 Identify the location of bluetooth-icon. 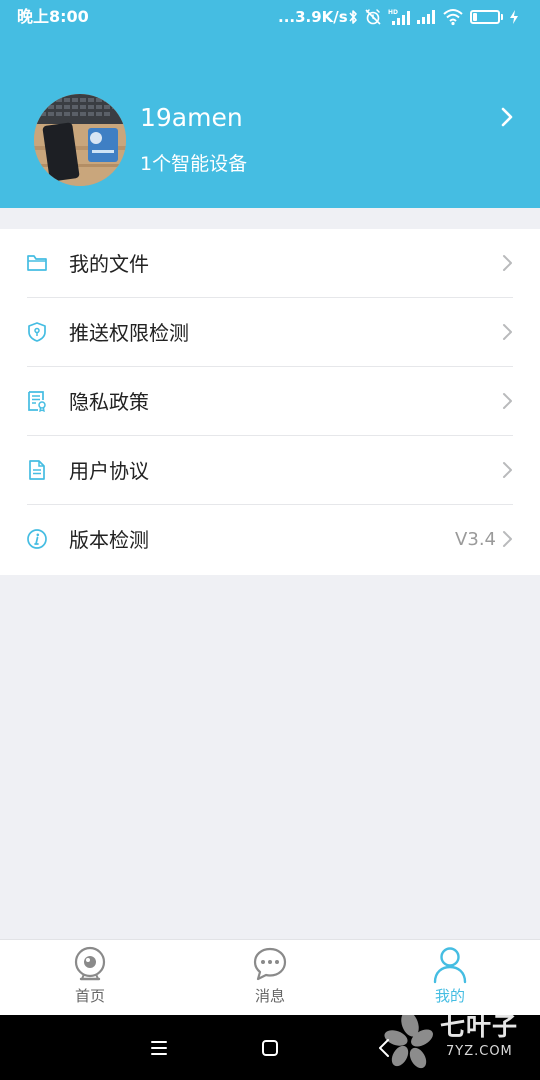
(353, 17).